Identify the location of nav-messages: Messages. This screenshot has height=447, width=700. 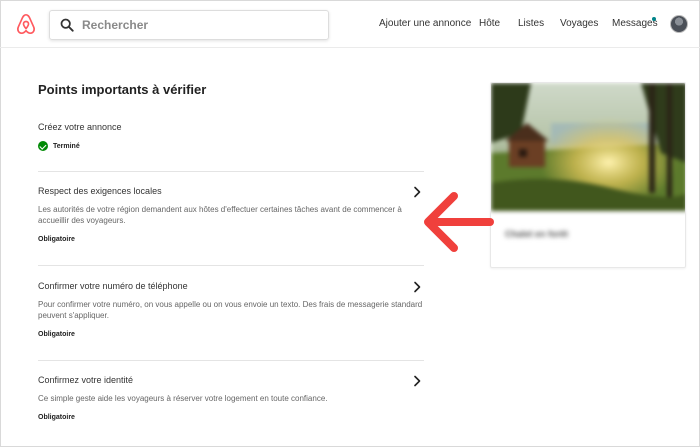
(635, 23).